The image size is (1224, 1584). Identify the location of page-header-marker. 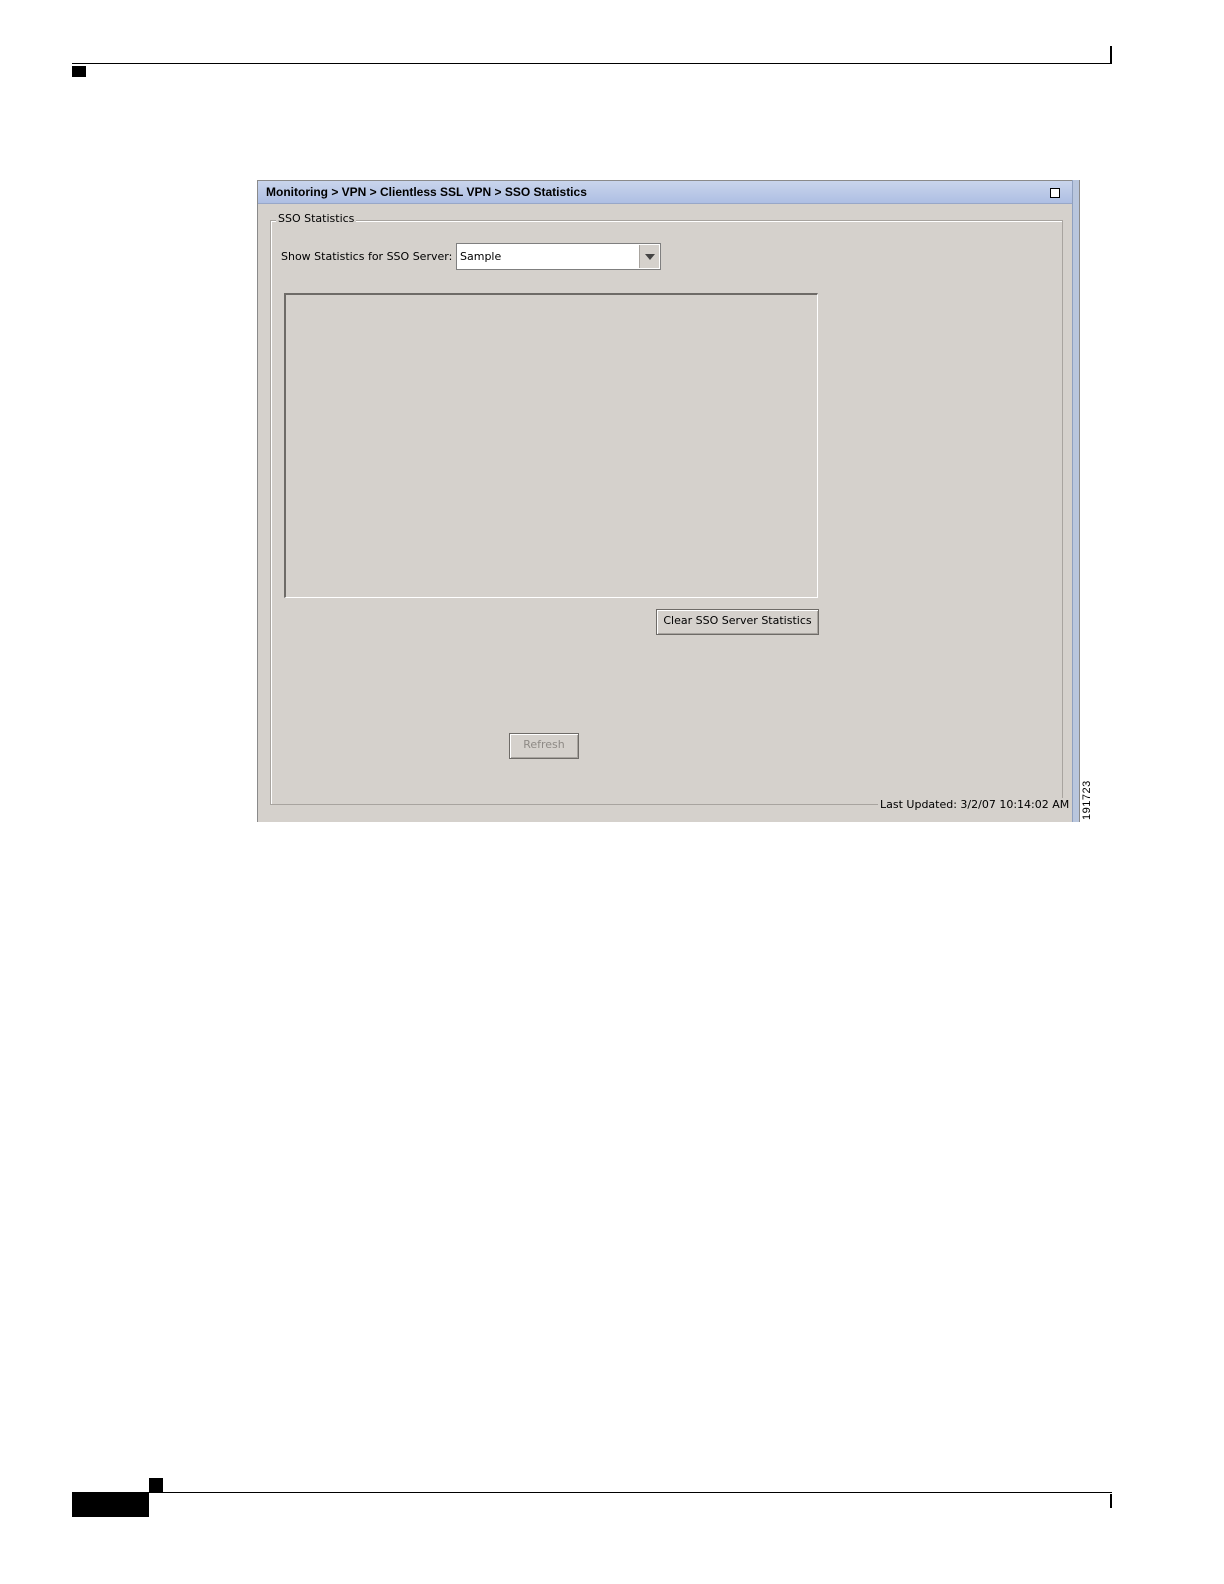
(79, 71).